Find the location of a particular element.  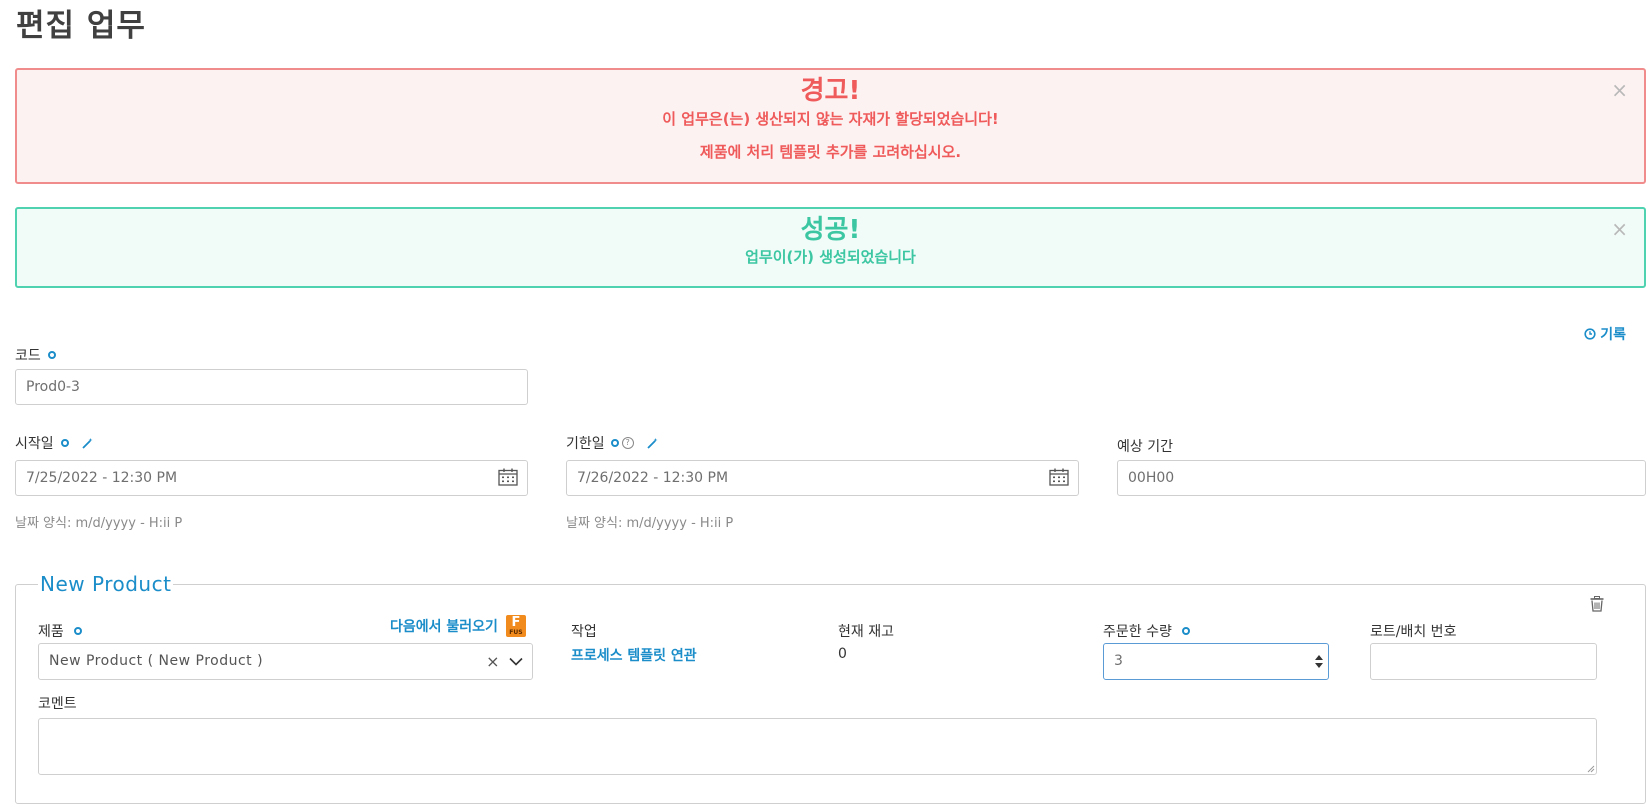

code-input: Prod0-3 is located at coordinates (271, 387).